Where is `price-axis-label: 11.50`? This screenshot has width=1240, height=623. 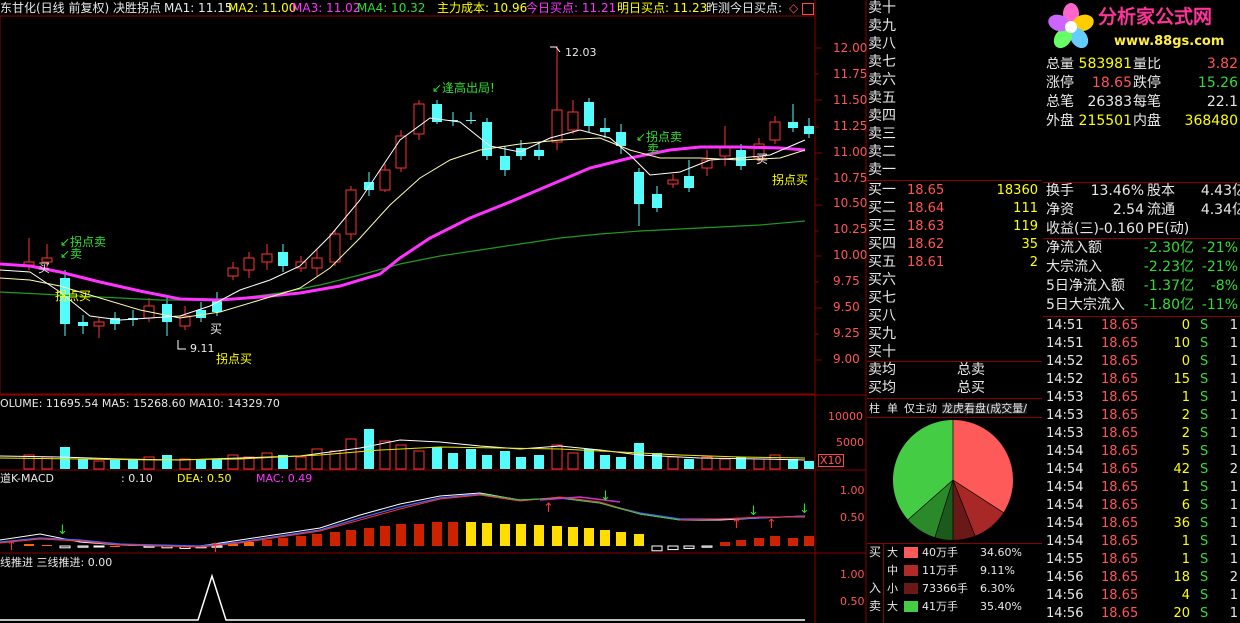 price-axis-label: 11.50 is located at coordinates (850, 99).